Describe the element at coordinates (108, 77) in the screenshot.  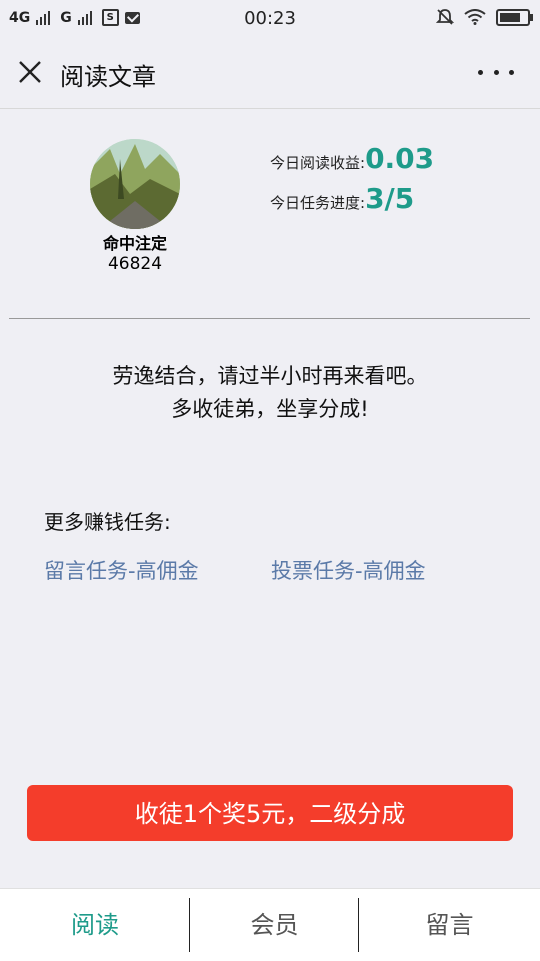
I see `page-title: 阅读文章` at that location.